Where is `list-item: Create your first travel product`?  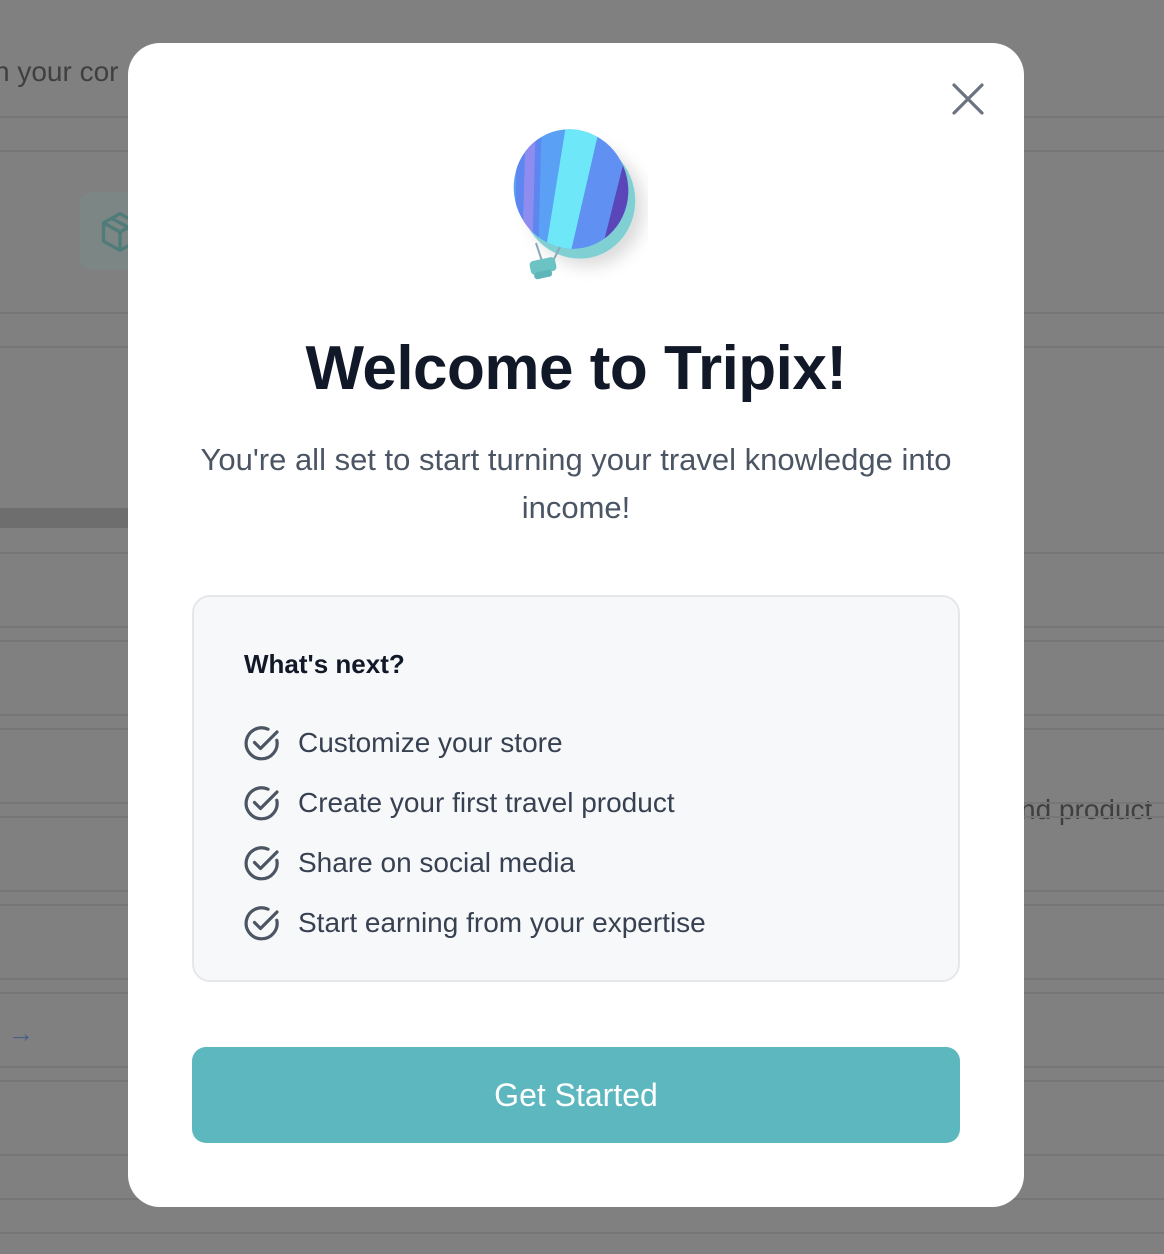
list-item: Create your first travel product is located at coordinates (474, 803).